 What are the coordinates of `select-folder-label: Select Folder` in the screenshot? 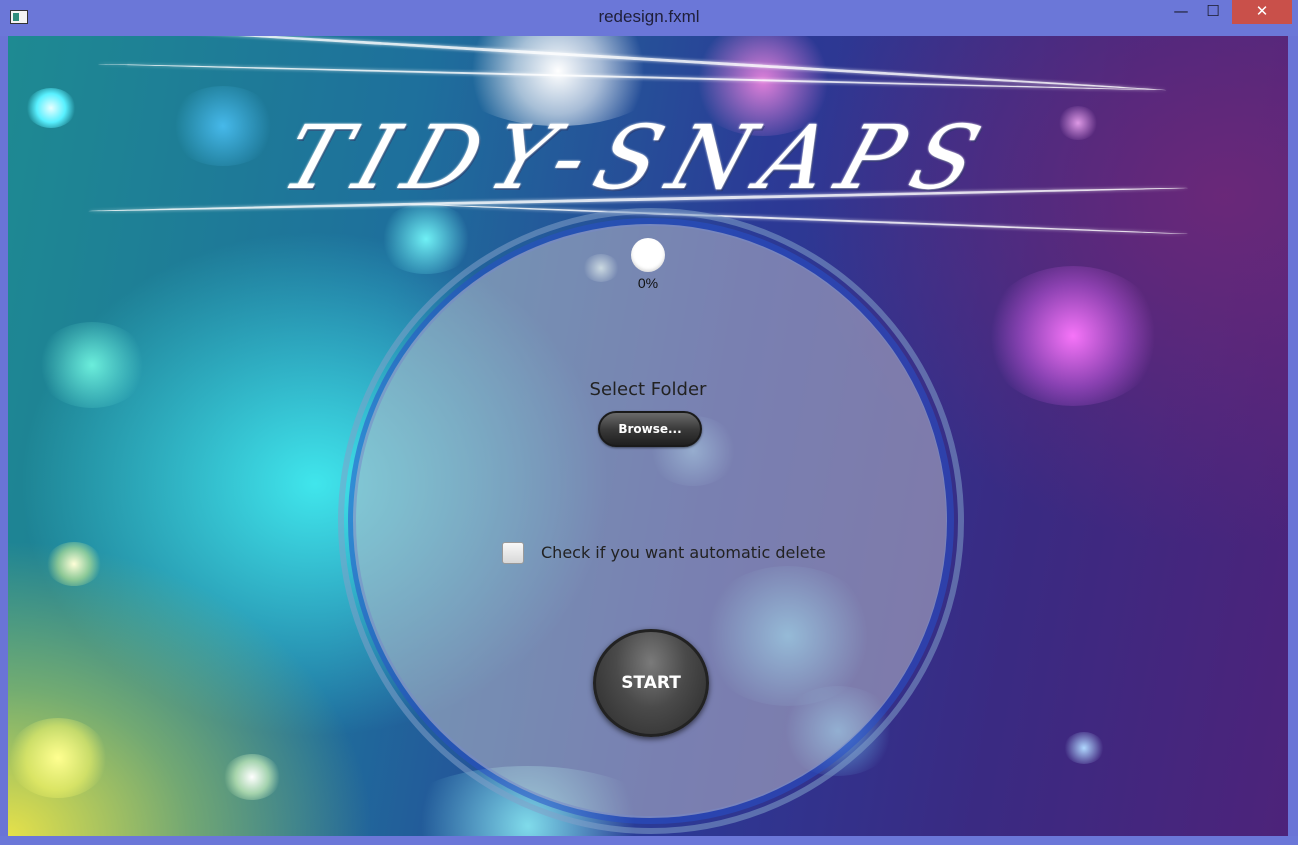 It's located at (648, 389).